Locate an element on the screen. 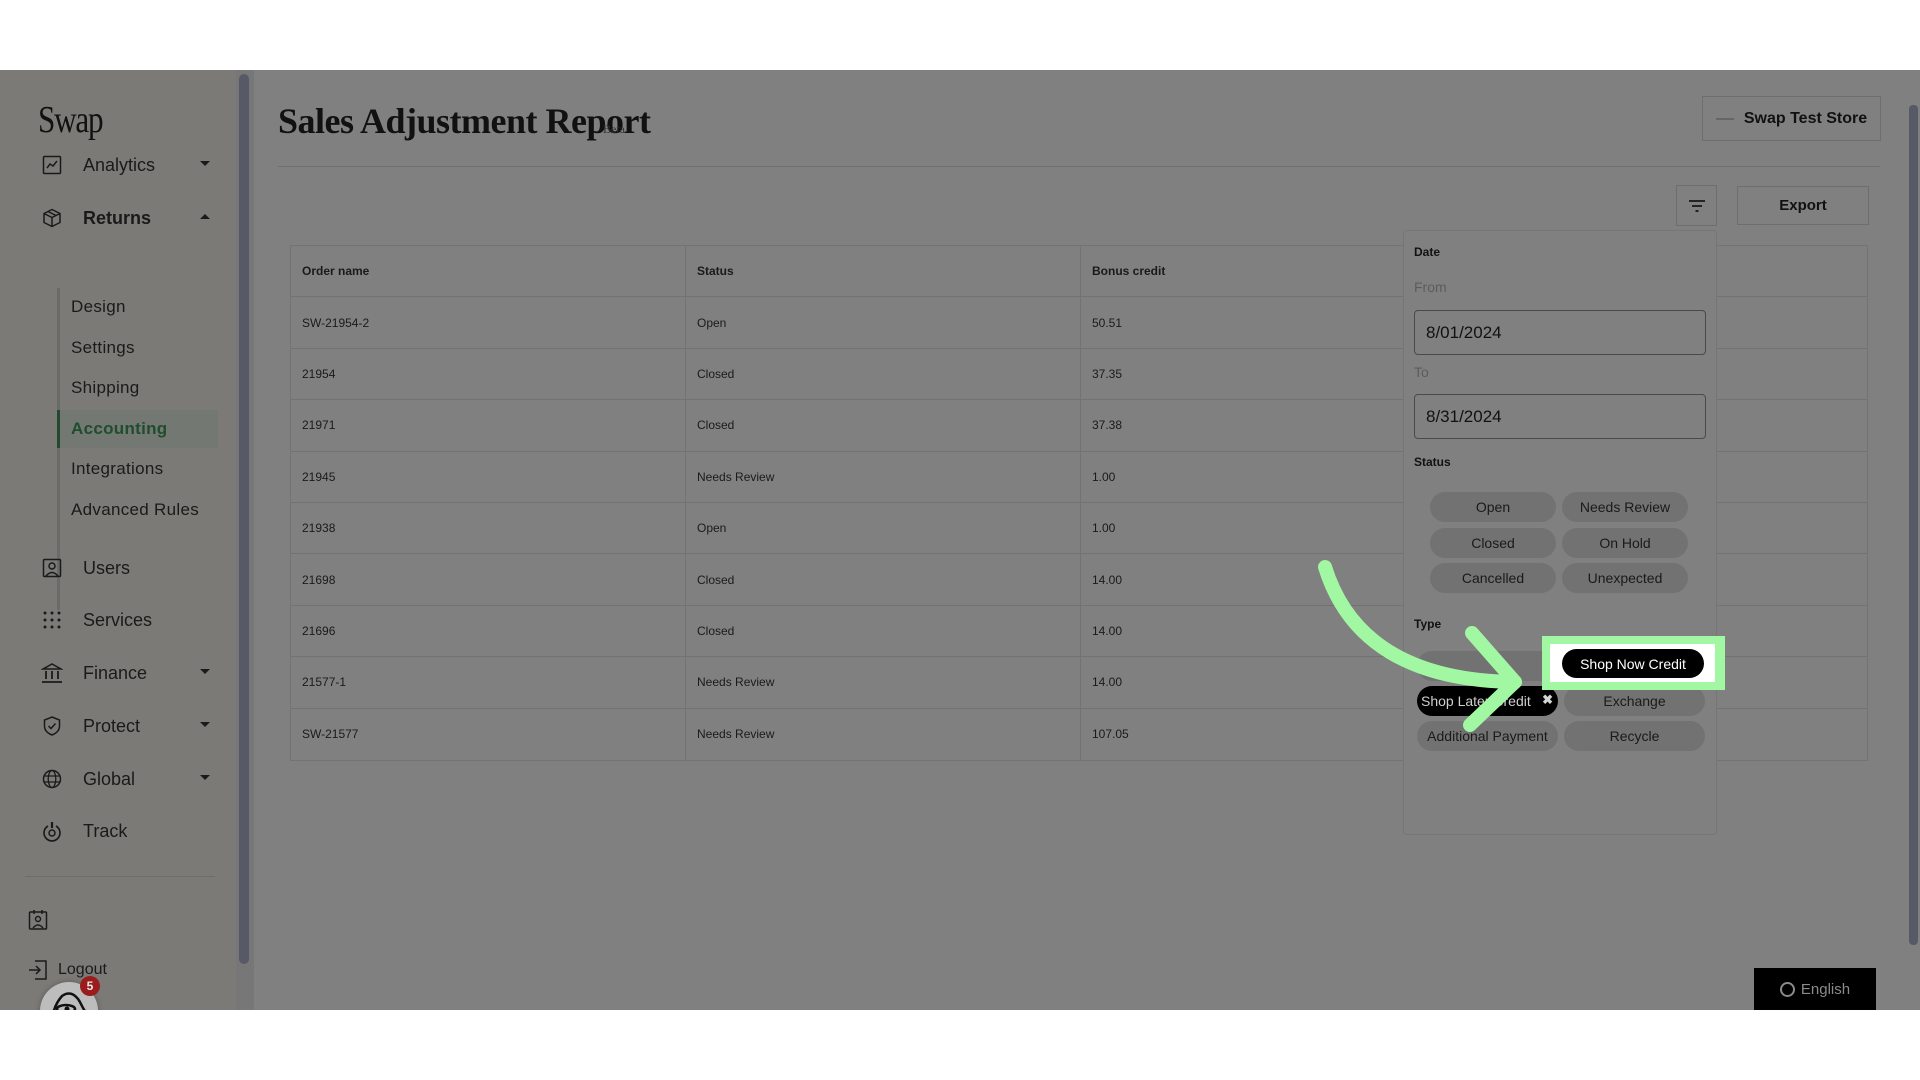 The image size is (1920, 1080). chevron-up-icon is located at coordinates (205, 216).